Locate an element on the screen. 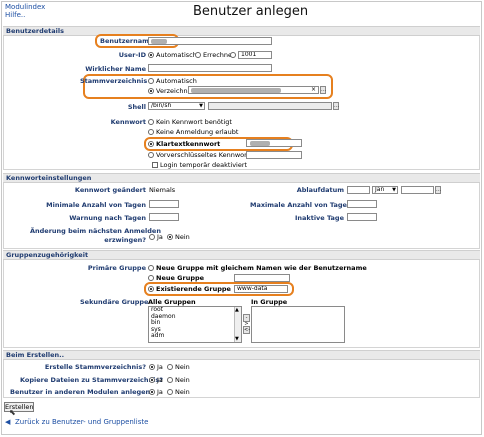 This screenshot has height=437, width=484. realname-label: Wirklicher Name is located at coordinates (115, 69).